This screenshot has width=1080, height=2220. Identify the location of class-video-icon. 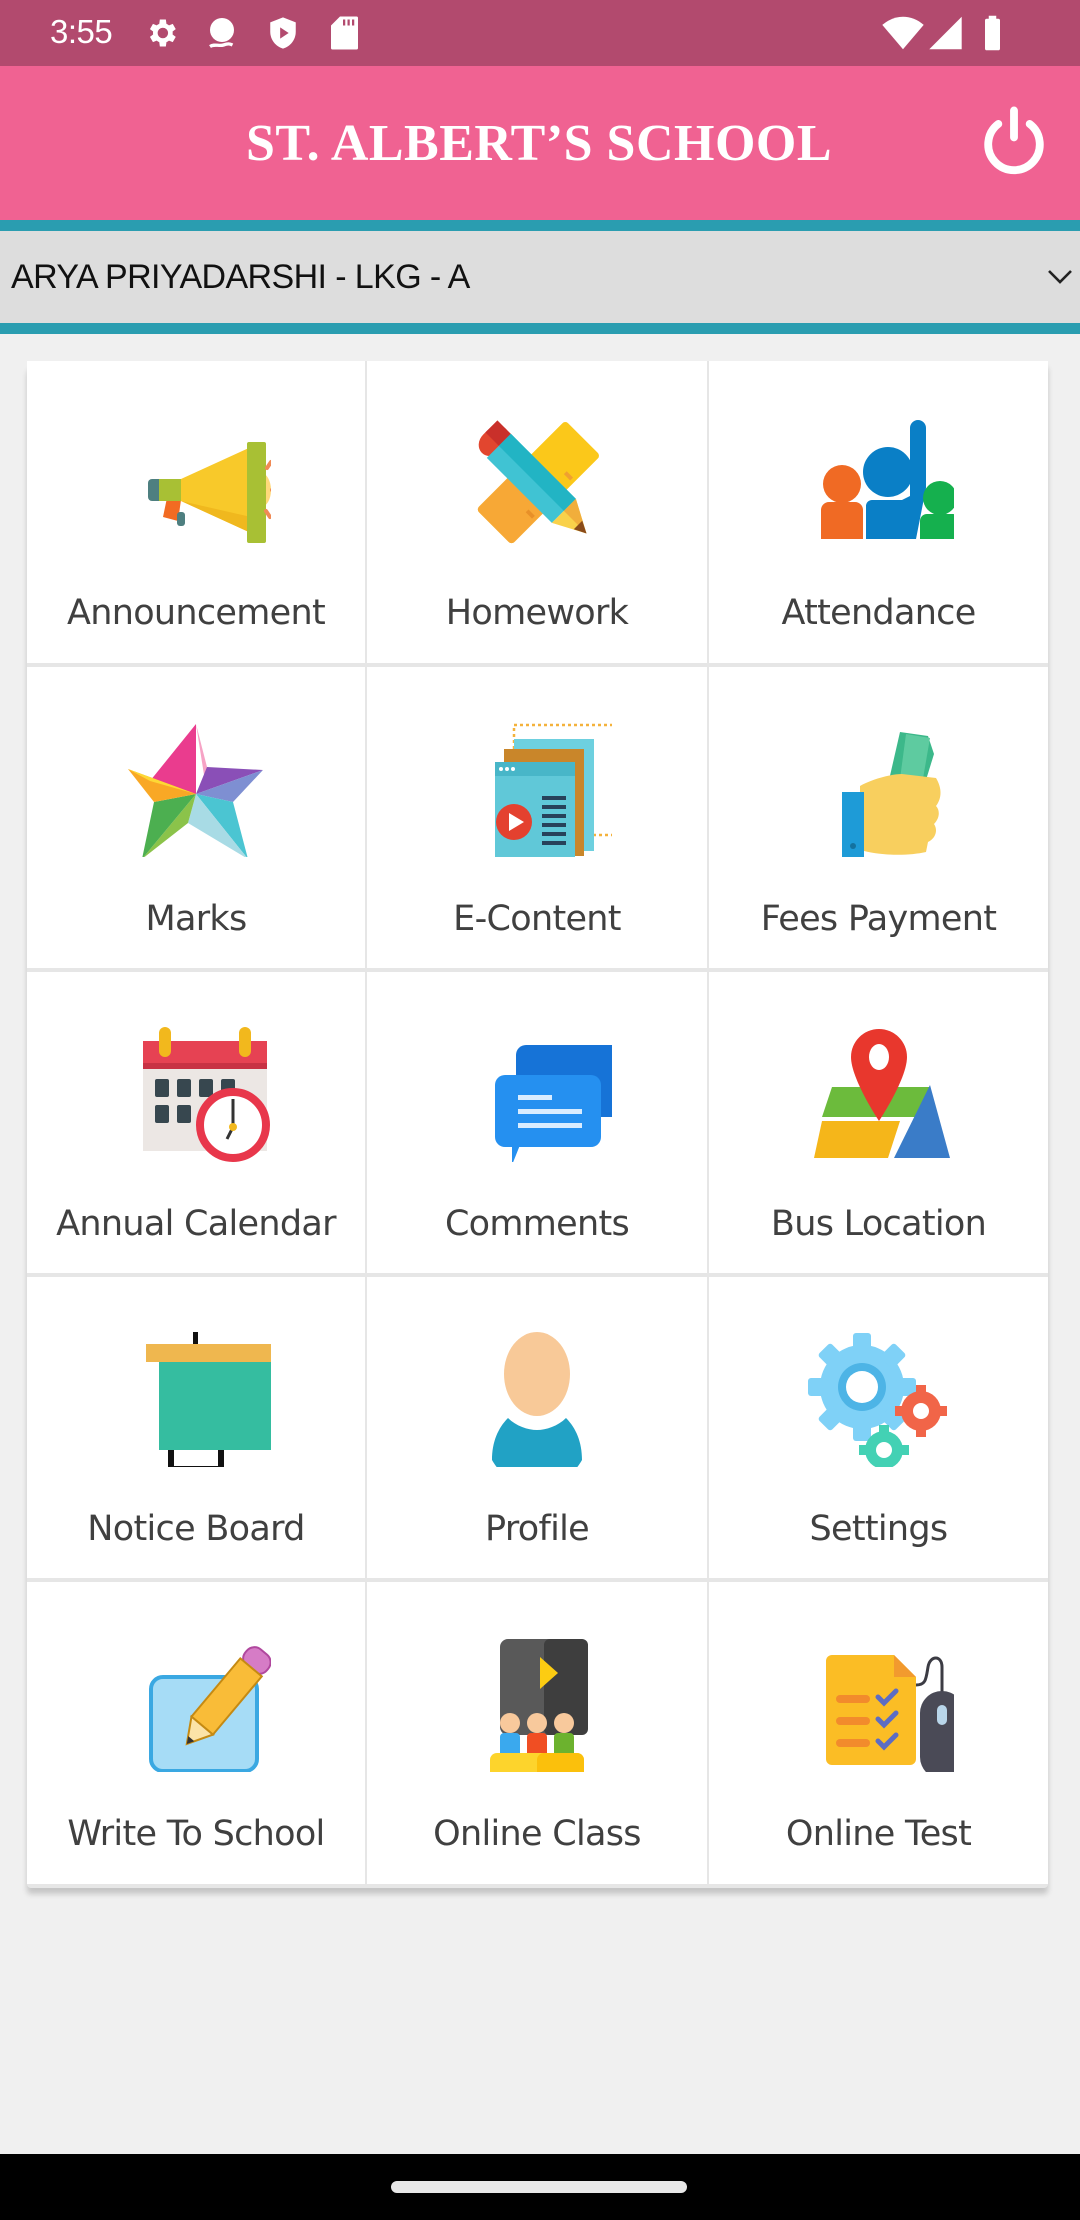
(539, 1705).